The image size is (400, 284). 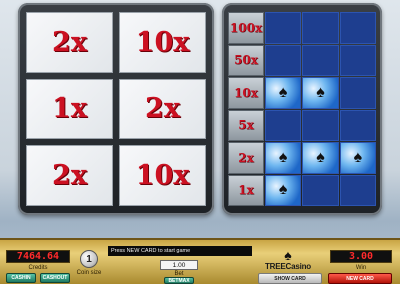 What do you see at coordinates (361, 256) in the screenshot?
I see `win-display: 3.00` at bounding box center [361, 256].